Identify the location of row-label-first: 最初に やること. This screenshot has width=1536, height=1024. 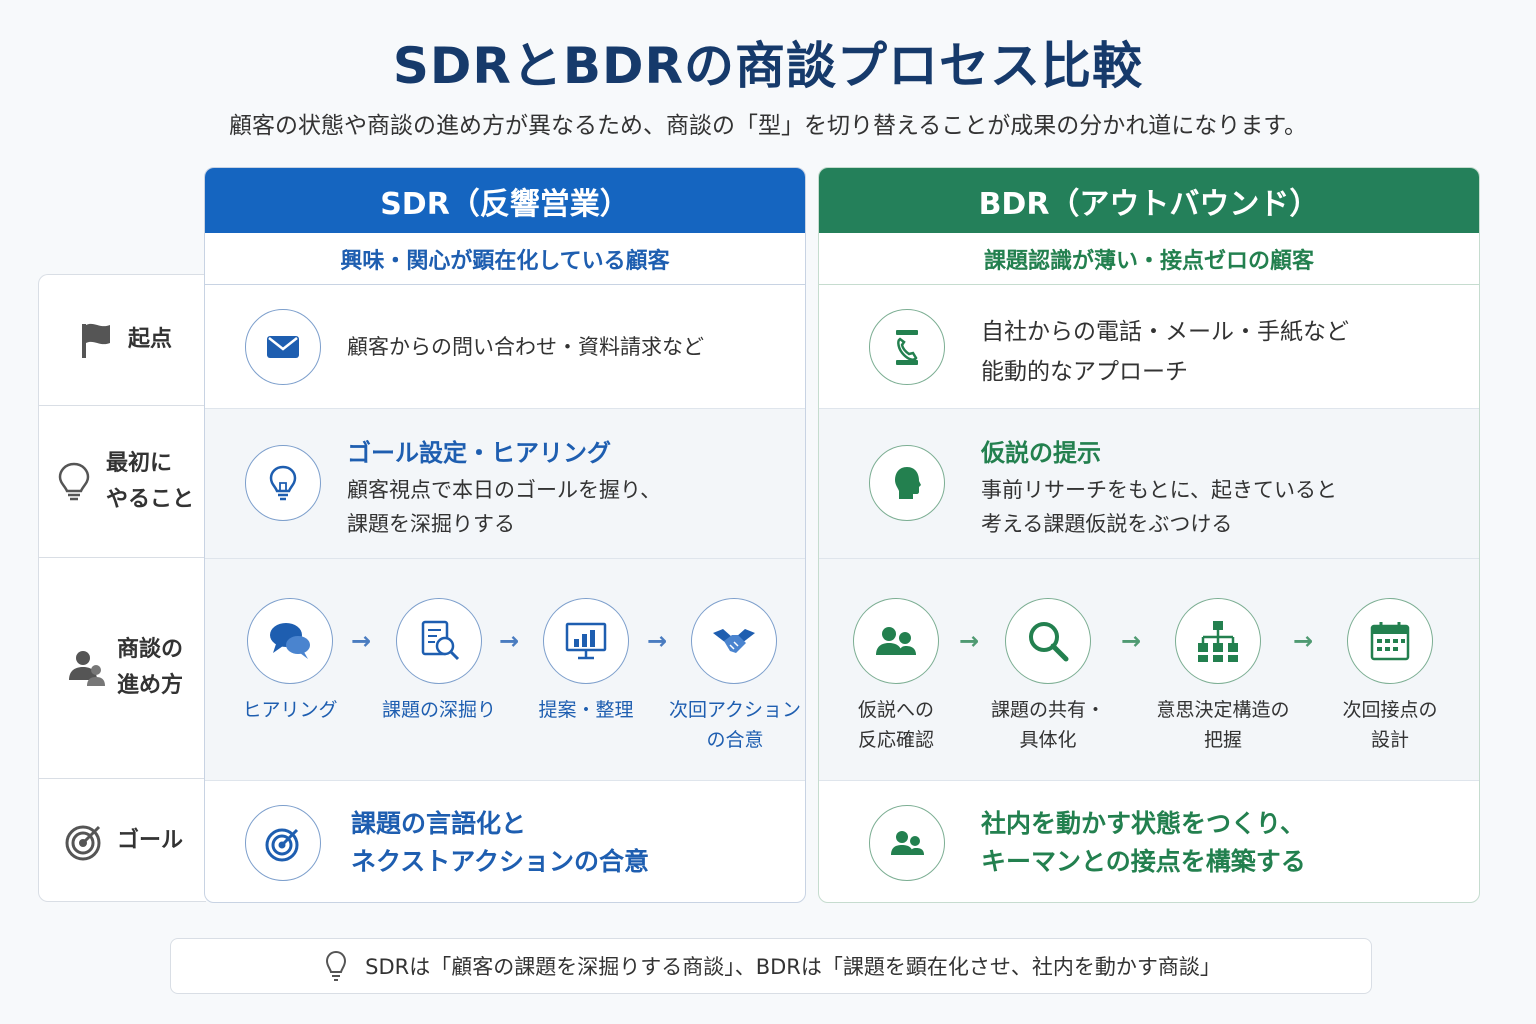
(123, 482).